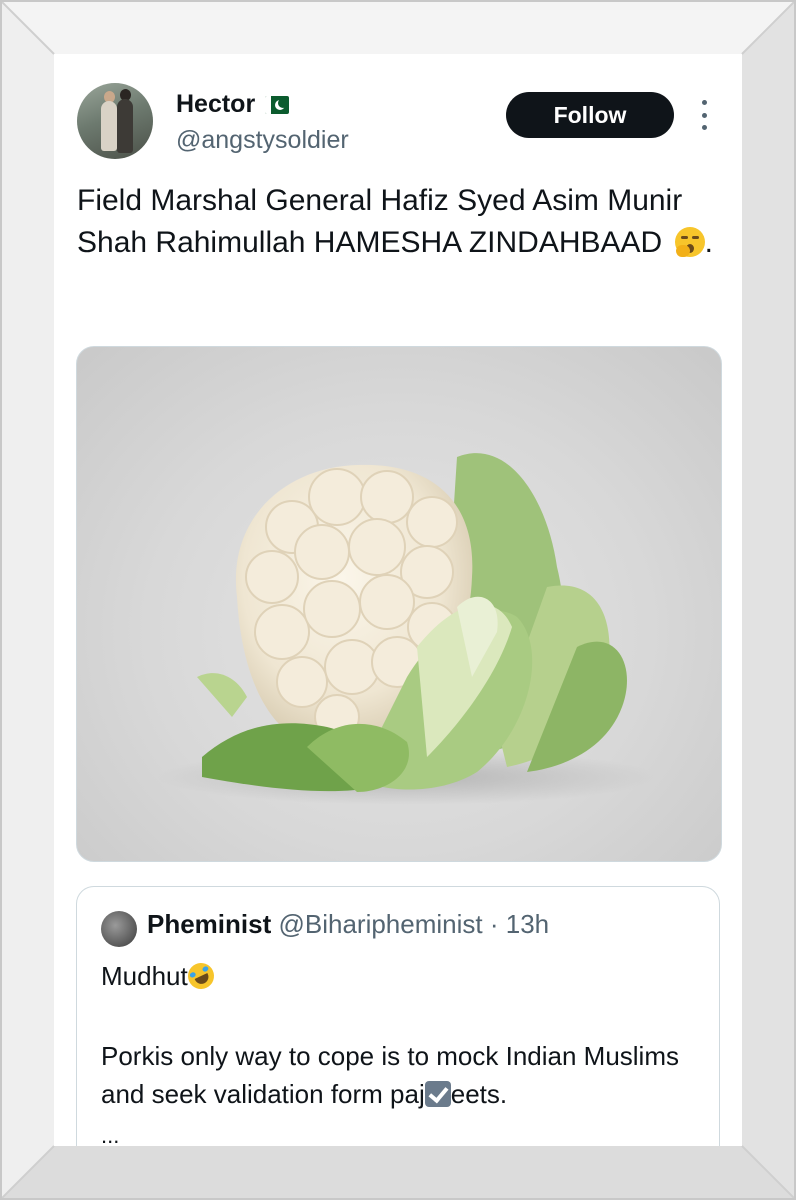 Image resolution: width=796 pixels, height=1200 pixels. What do you see at coordinates (144, 976) in the screenshot?
I see `quoted-line1-text: Mudhut` at bounding box center [144, 976].